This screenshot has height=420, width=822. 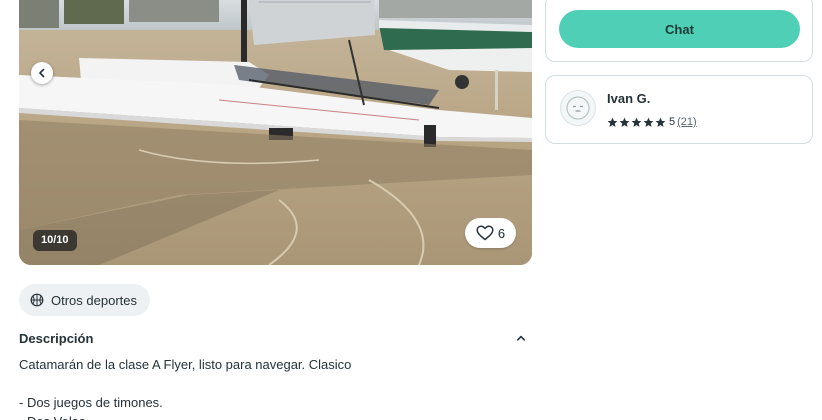 What do you see at coordinates (91, 402) in the screenshot?
I see `description-line: - Dos juegos de timones.` at bounding box center [91, 402].